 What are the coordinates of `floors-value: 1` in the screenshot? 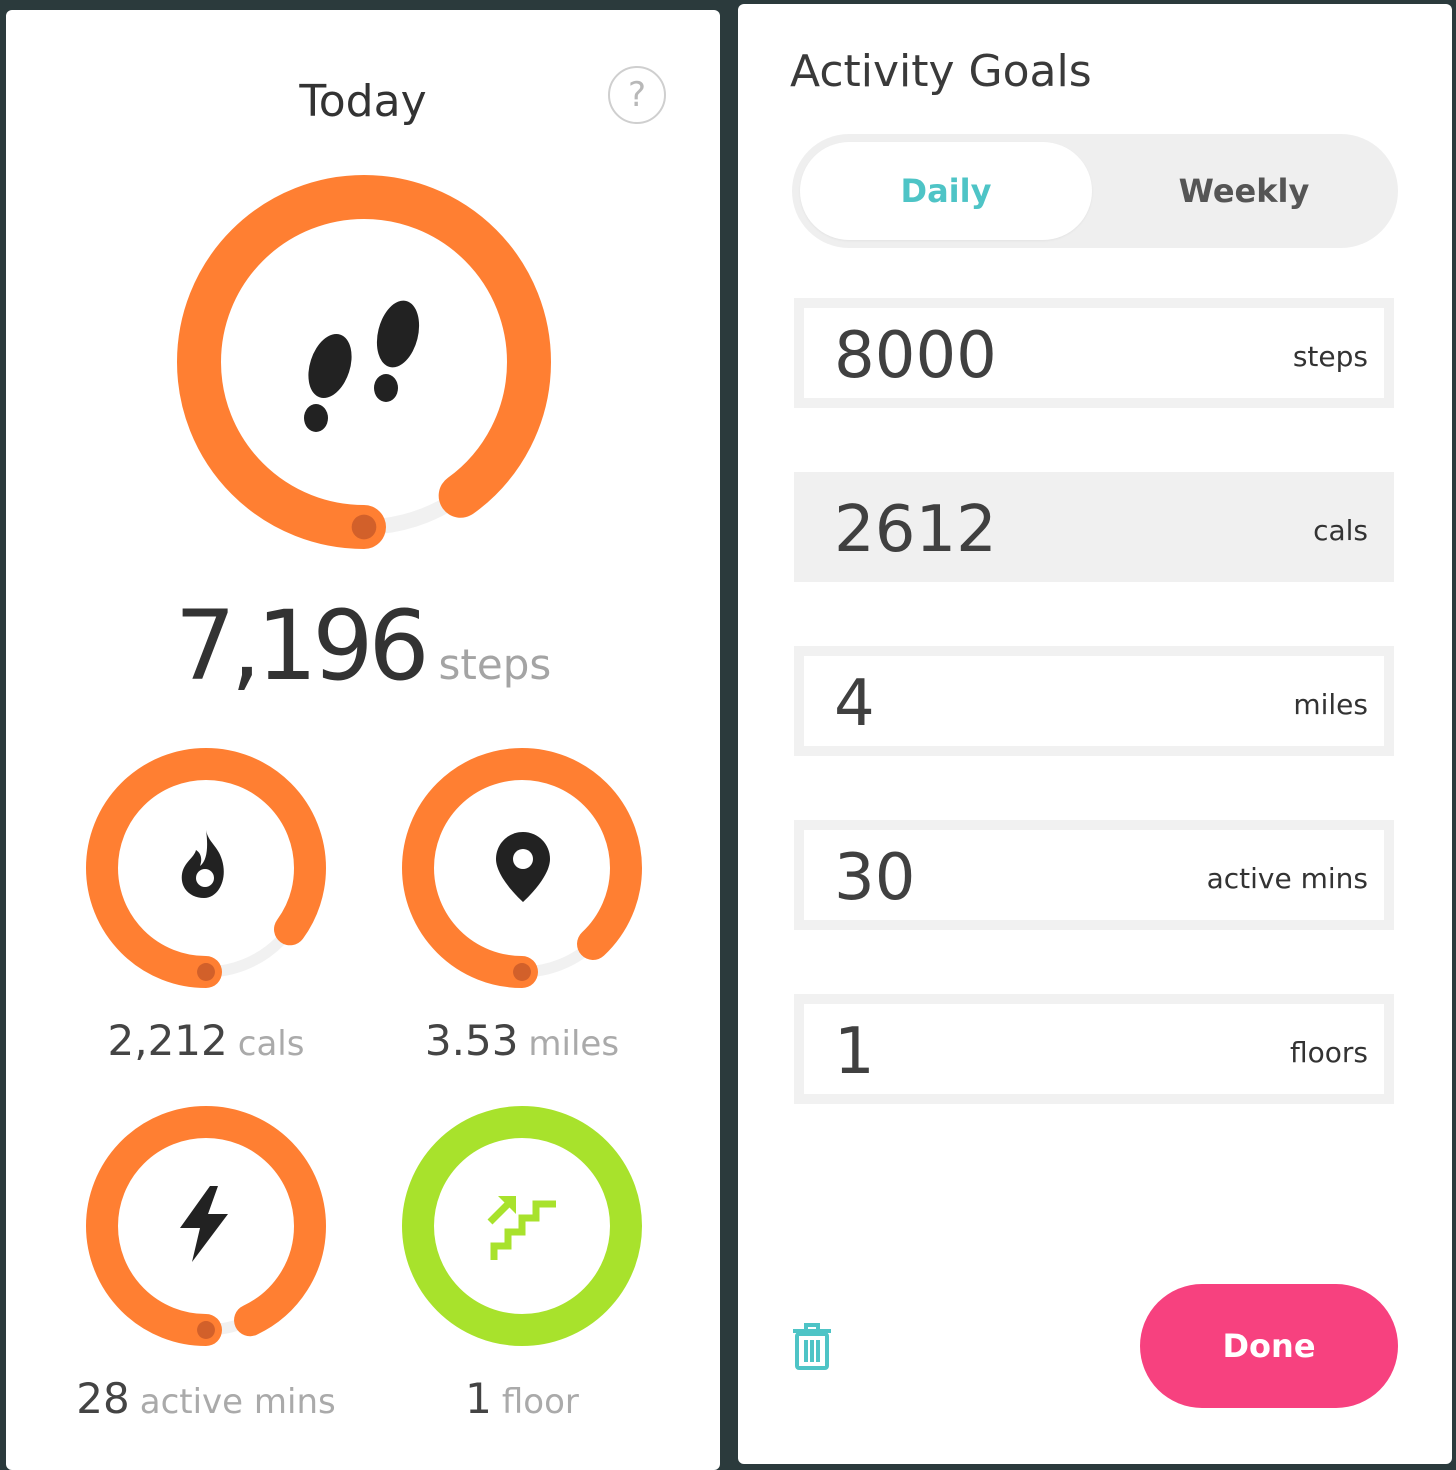 It's located at (478, 1398).